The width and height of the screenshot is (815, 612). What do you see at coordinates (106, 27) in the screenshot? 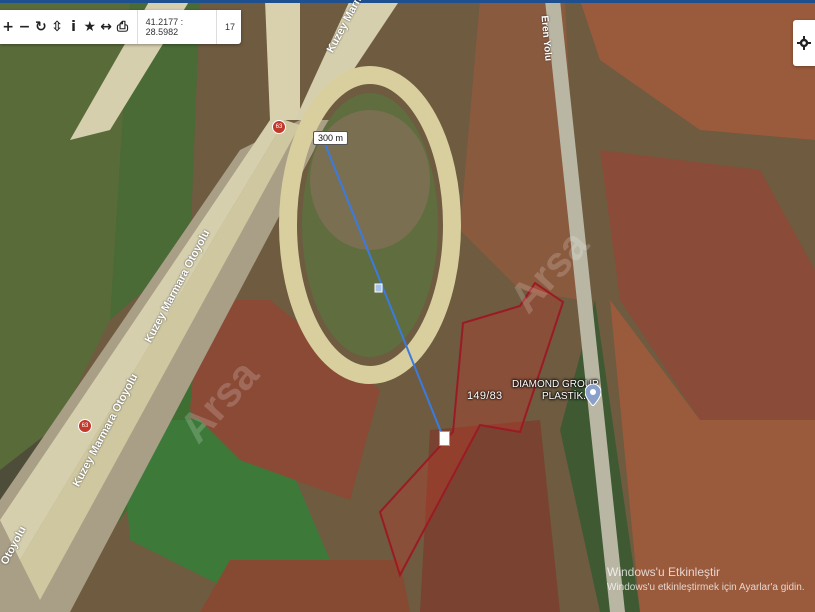
I see `measure-icon: ↔` at bounding box center [106, 27].